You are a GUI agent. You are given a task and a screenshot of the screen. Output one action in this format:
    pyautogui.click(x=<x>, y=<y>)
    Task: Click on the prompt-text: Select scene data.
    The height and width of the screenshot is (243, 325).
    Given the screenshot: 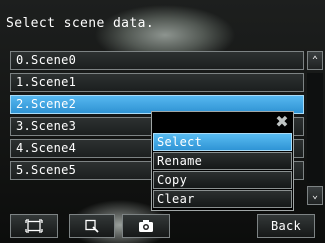 What is the action you would take?
    pyautogui.click(x=80, y=23)
    